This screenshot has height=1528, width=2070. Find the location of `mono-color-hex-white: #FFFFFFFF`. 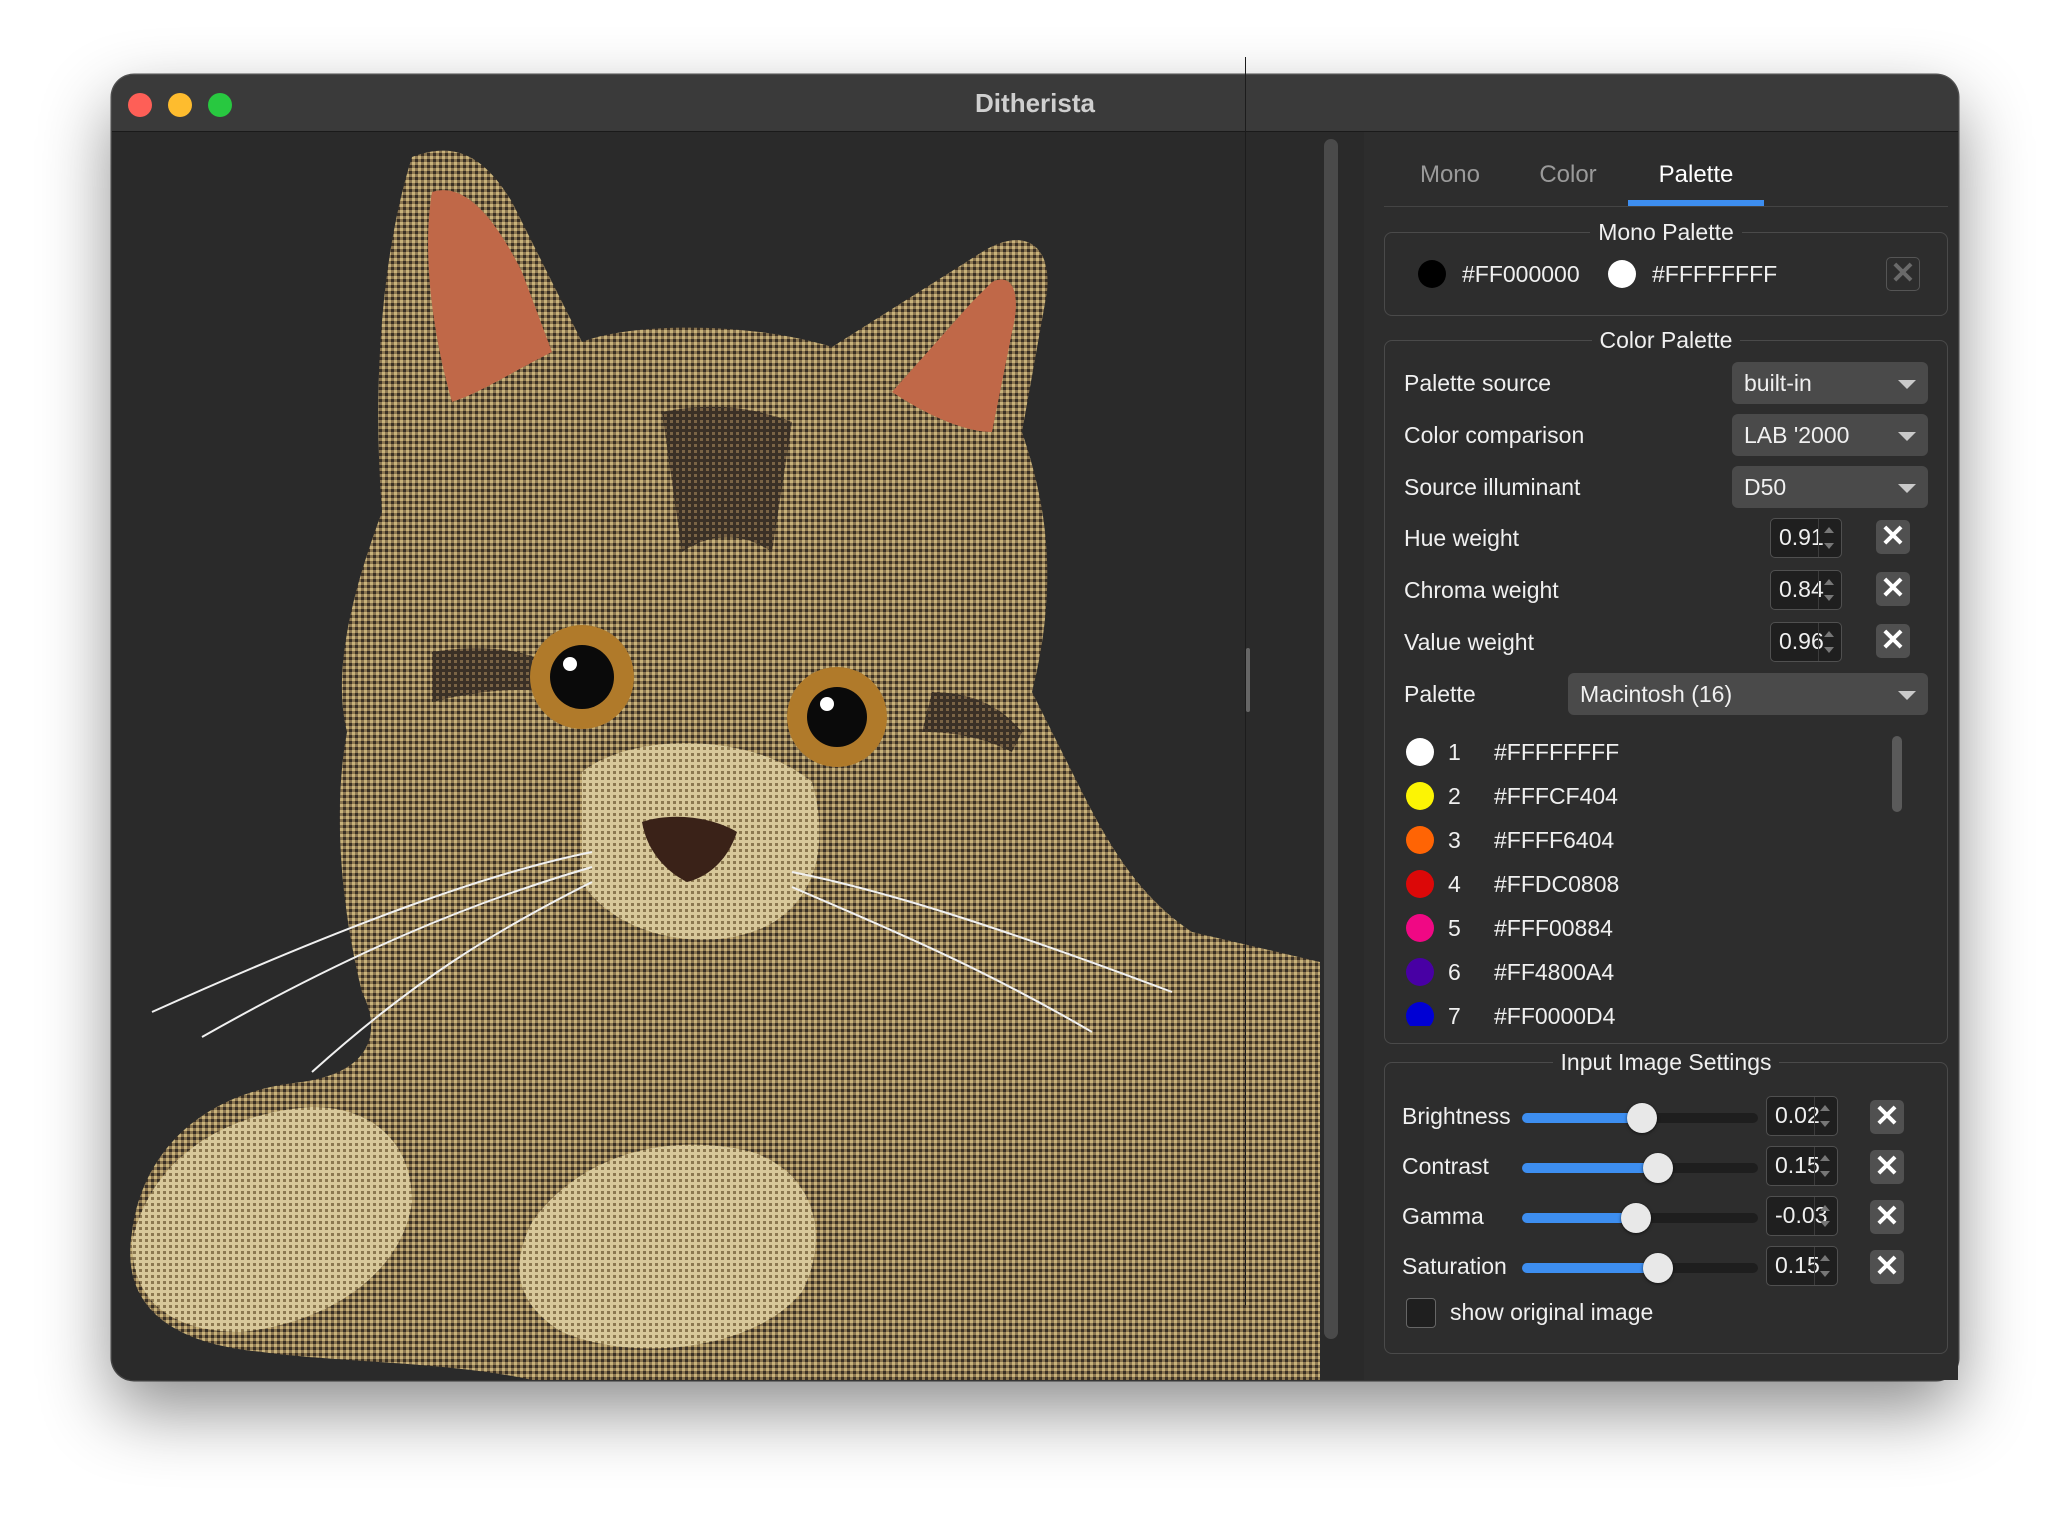

mono-color-hex-white: #FFFFFFFF is located at coordinates (1715, 274).